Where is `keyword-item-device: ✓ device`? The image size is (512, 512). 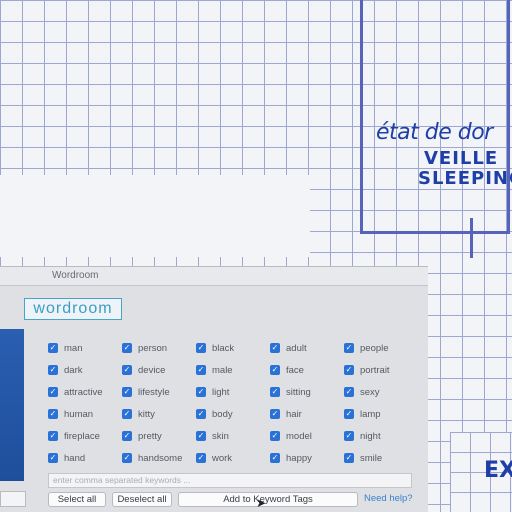
keyword-item-device: ✓ device is located at coordinates (159, 370).